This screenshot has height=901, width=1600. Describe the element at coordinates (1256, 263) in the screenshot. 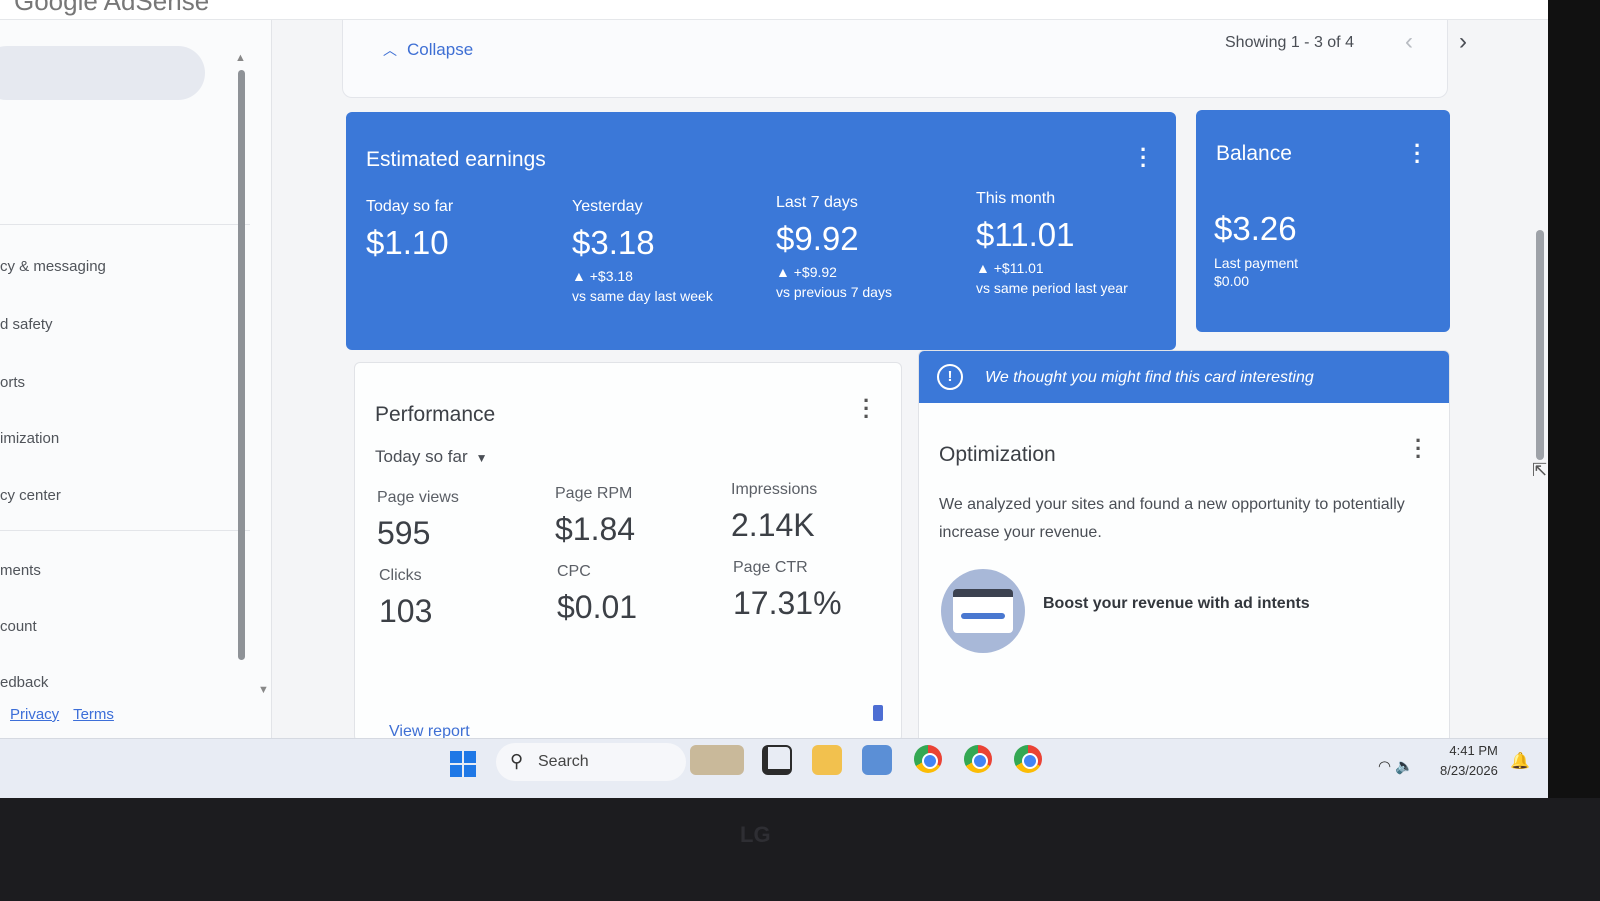

I see `last-payment-label: Last payment` at that location.